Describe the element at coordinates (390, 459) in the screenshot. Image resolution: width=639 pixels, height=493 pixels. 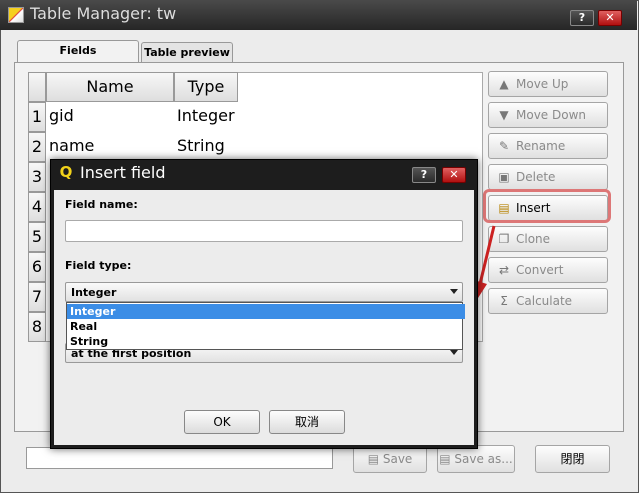
I see `save-button: ▤ Save` at that location.